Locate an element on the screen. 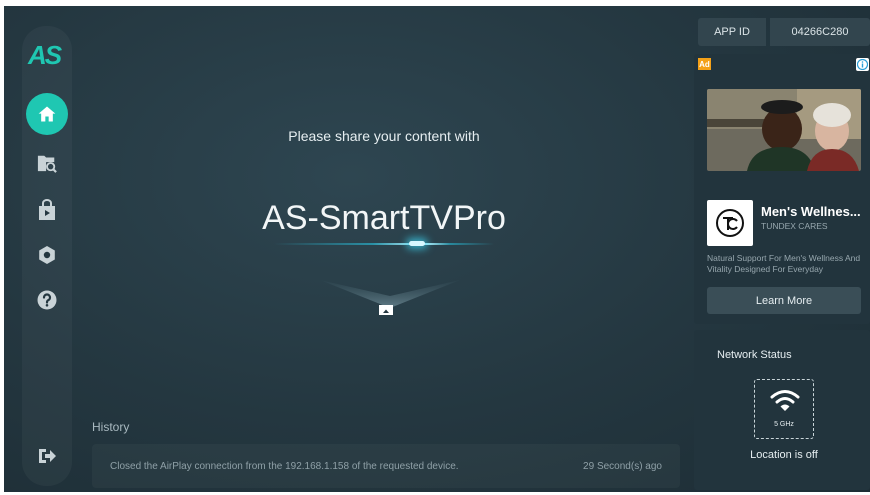 Image resolution: width=870 pixels, height=495 pixels. nav-settings-button is located at coordinates (47, 255).